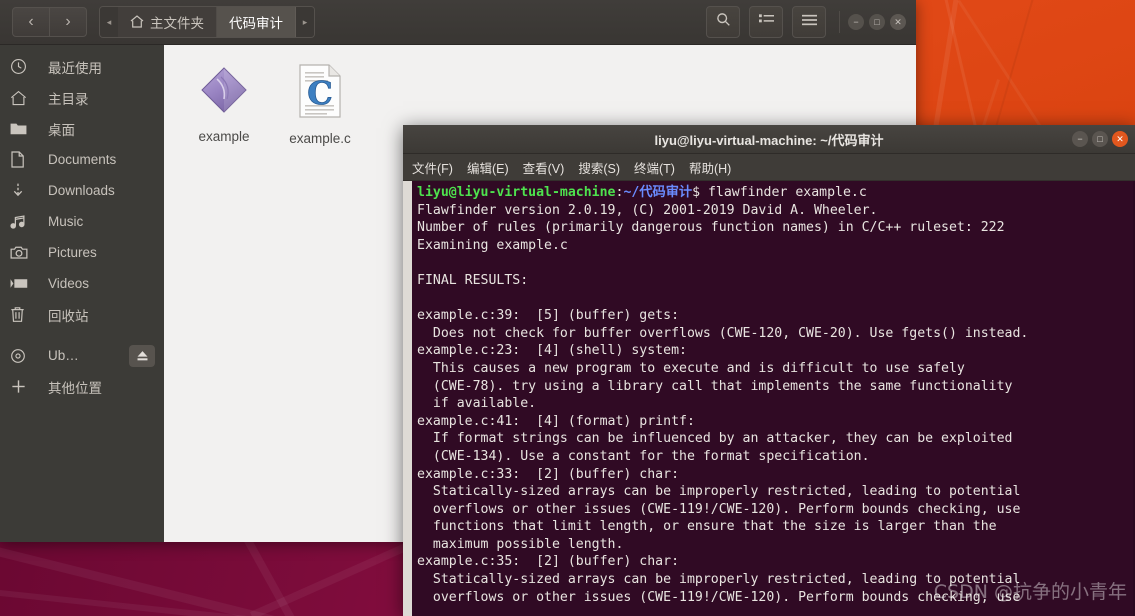 The height and width of the screenshot is (616, 1135). What do you see at coordinates (710, 167) in the screenshot?
I see `menu-help: 帮助(H)` at bounding box center [710, 167].